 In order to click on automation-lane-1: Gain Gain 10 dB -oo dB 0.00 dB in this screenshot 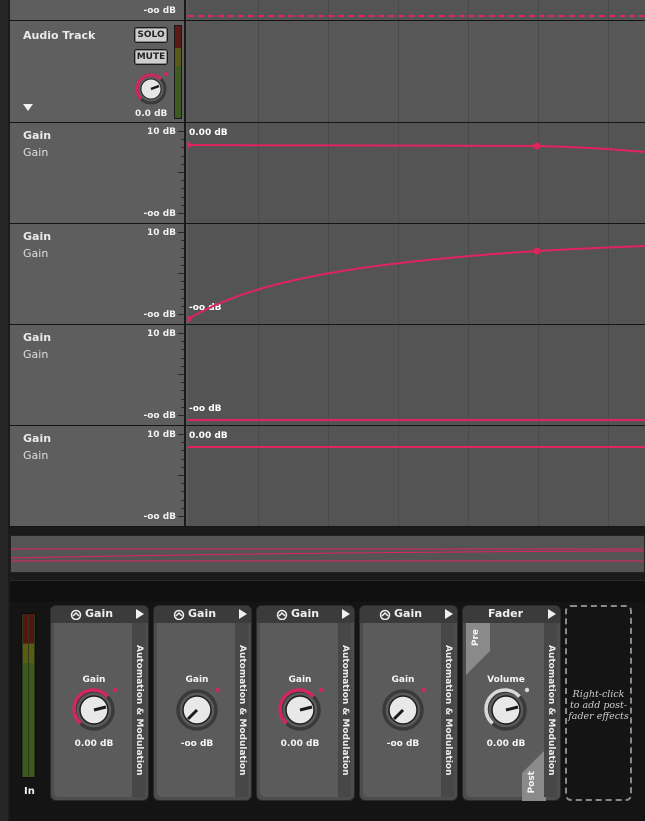, I will do `click(327, 173)`.